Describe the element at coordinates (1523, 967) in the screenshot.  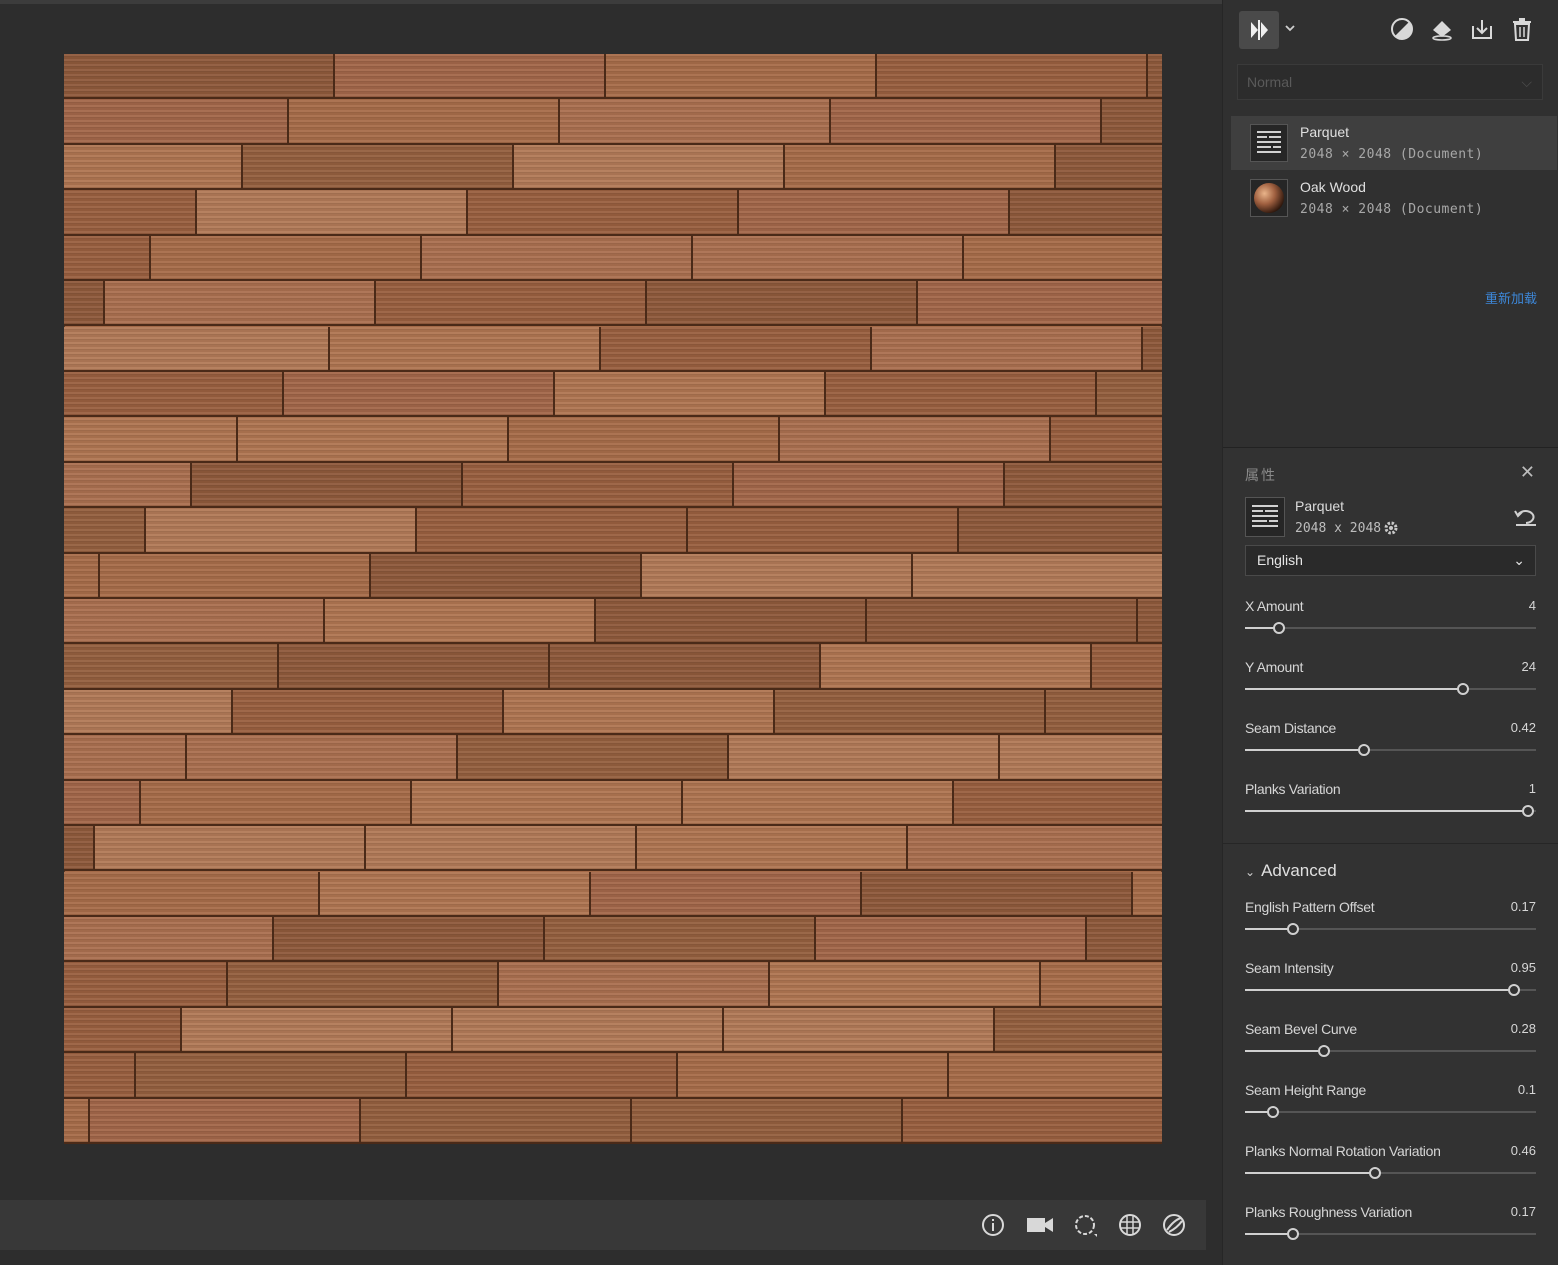
I see `slider-value: 0.95` at that location.